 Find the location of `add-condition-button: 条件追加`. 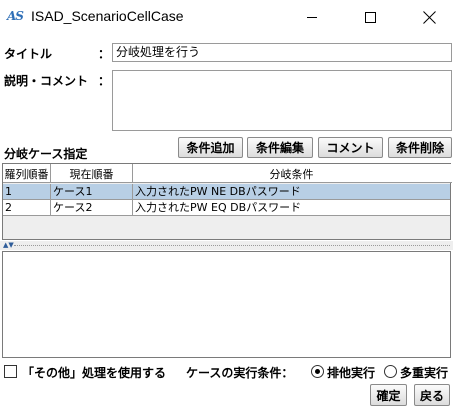

add-condition-button: 条件追加 is located at coordinates (210, 147).